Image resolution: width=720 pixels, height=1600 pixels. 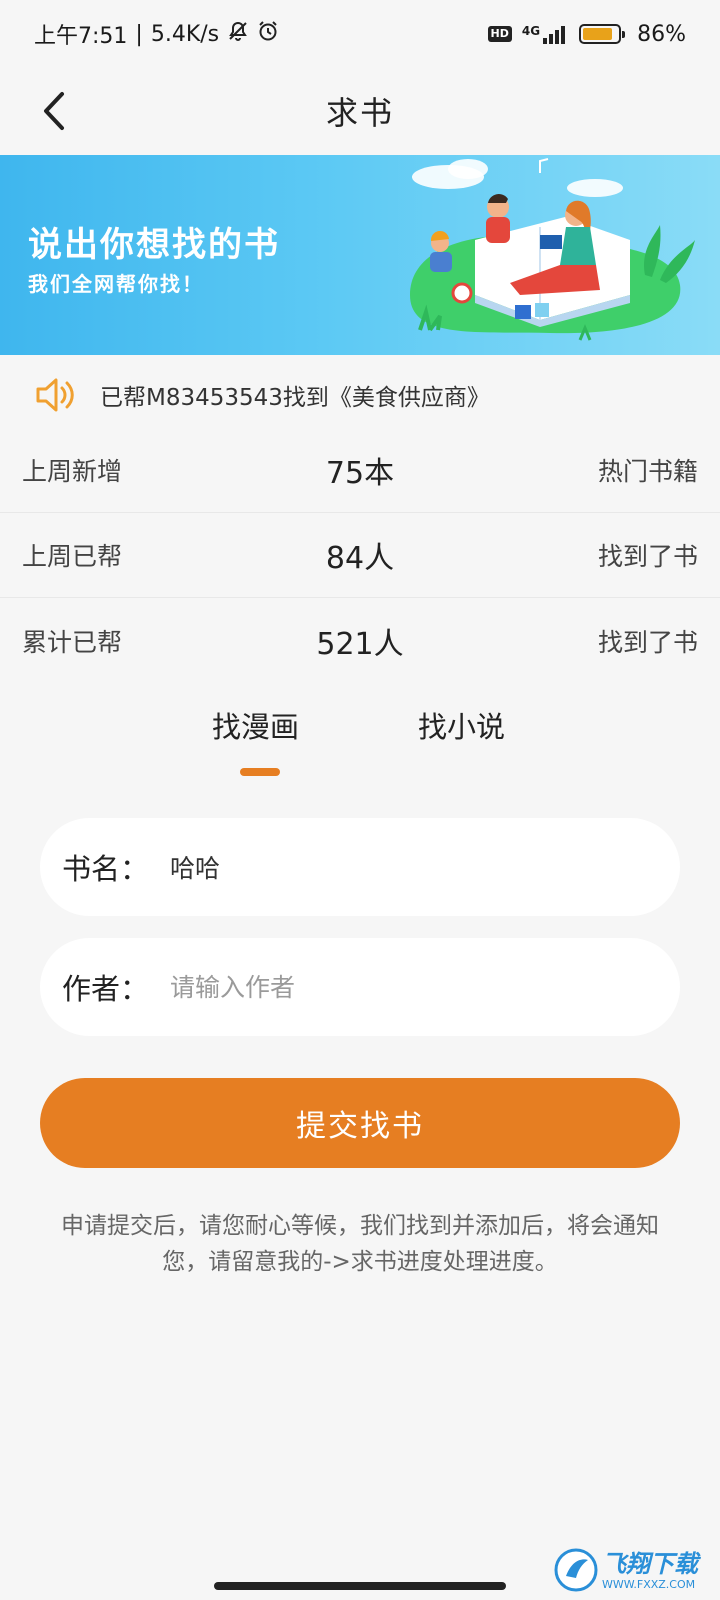 I want to click on book-title-input, so click(x=425, y=867).